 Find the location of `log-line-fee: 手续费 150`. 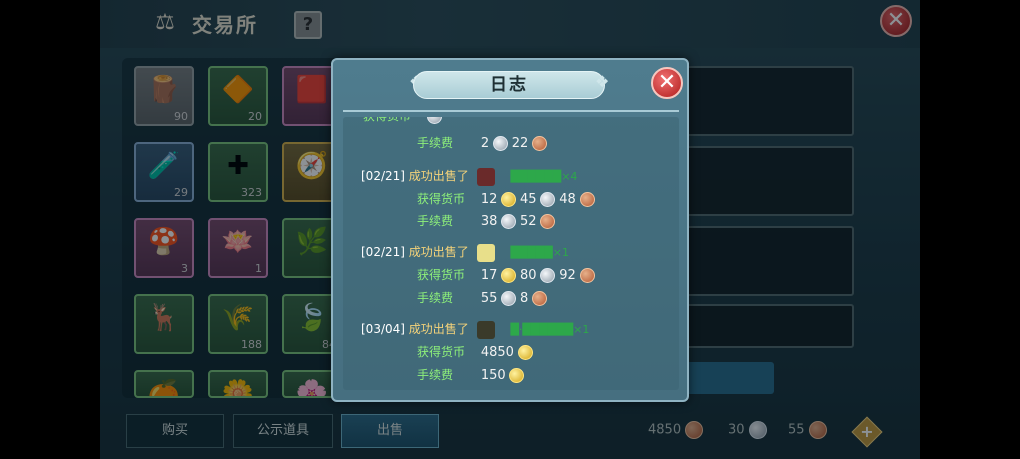

log-line-fee: 手续费 150 is located at coordinates (471, 374).